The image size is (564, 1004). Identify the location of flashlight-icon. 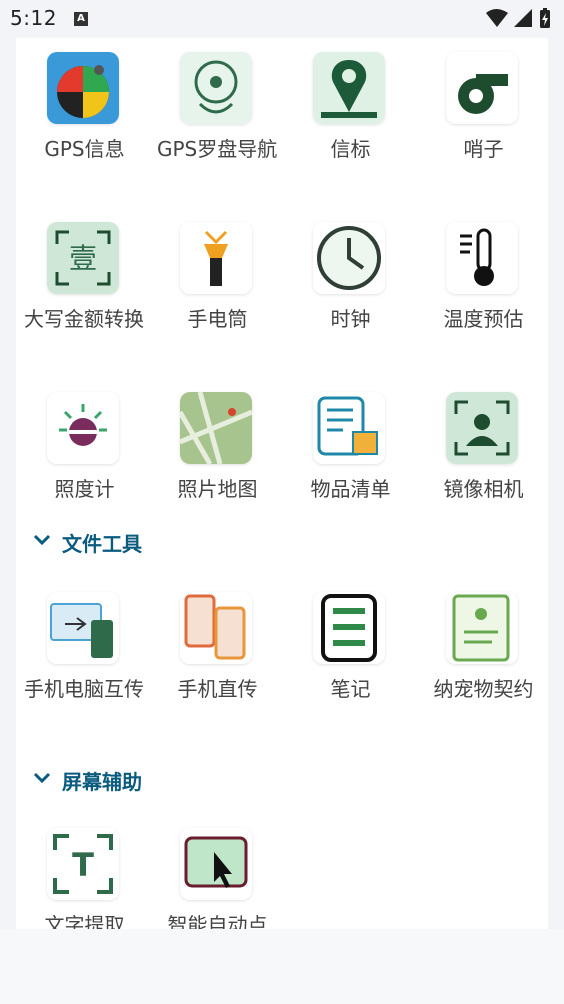
(216, 258).